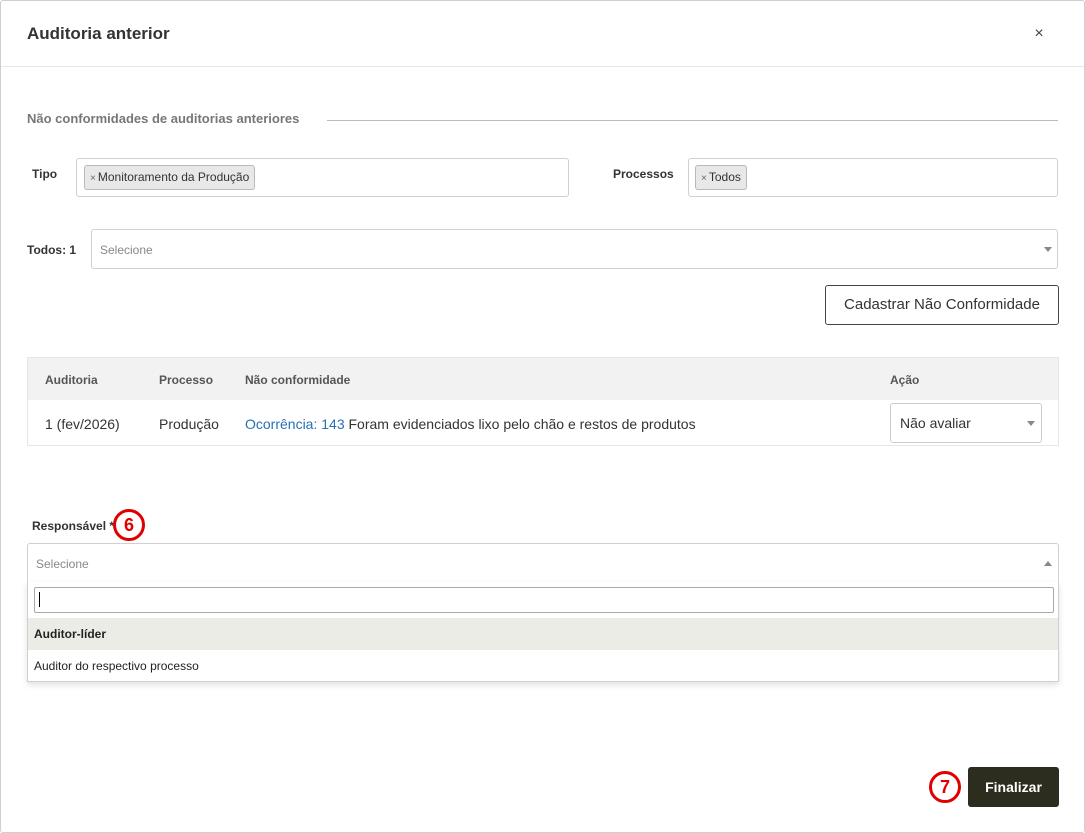 Image resolution: width=1085 pixels, height=833 pixels. Describe the element at coordinates (1039, 34) in the screenshot. I see `close-icon: ×` at that location.